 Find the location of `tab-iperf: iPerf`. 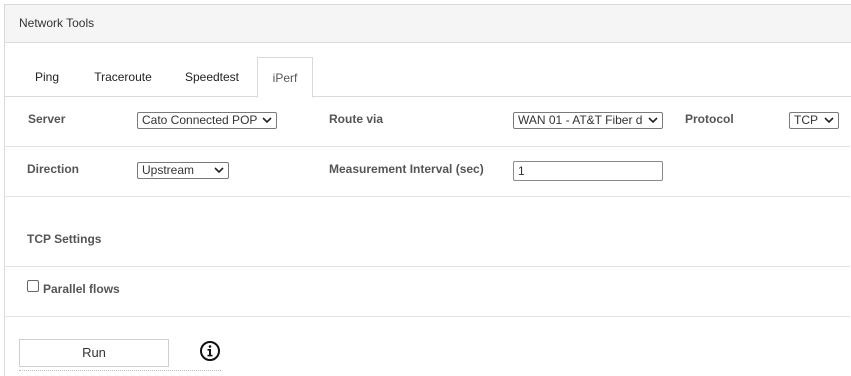

tab-iperf: iPerf is located at coordinates (285, 77).